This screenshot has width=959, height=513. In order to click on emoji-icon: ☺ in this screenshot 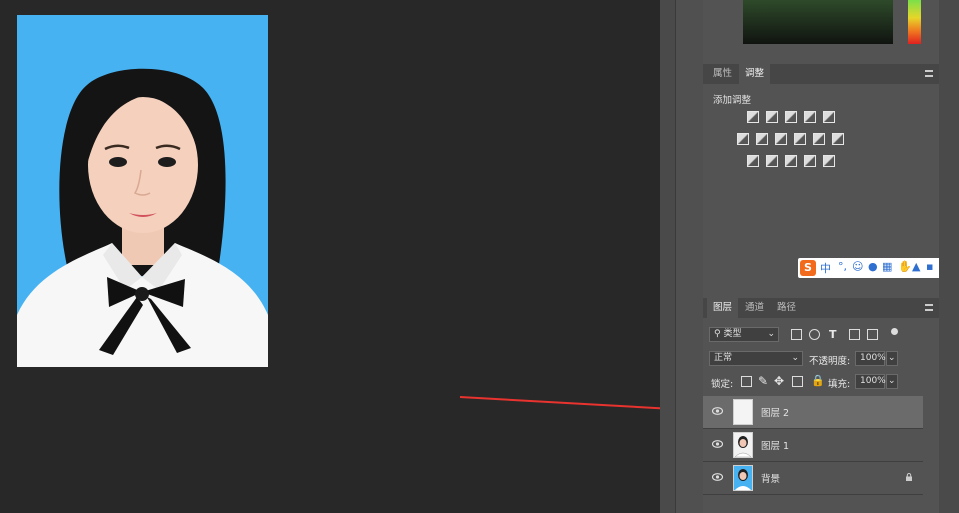, I will do `click(857, 266)`.